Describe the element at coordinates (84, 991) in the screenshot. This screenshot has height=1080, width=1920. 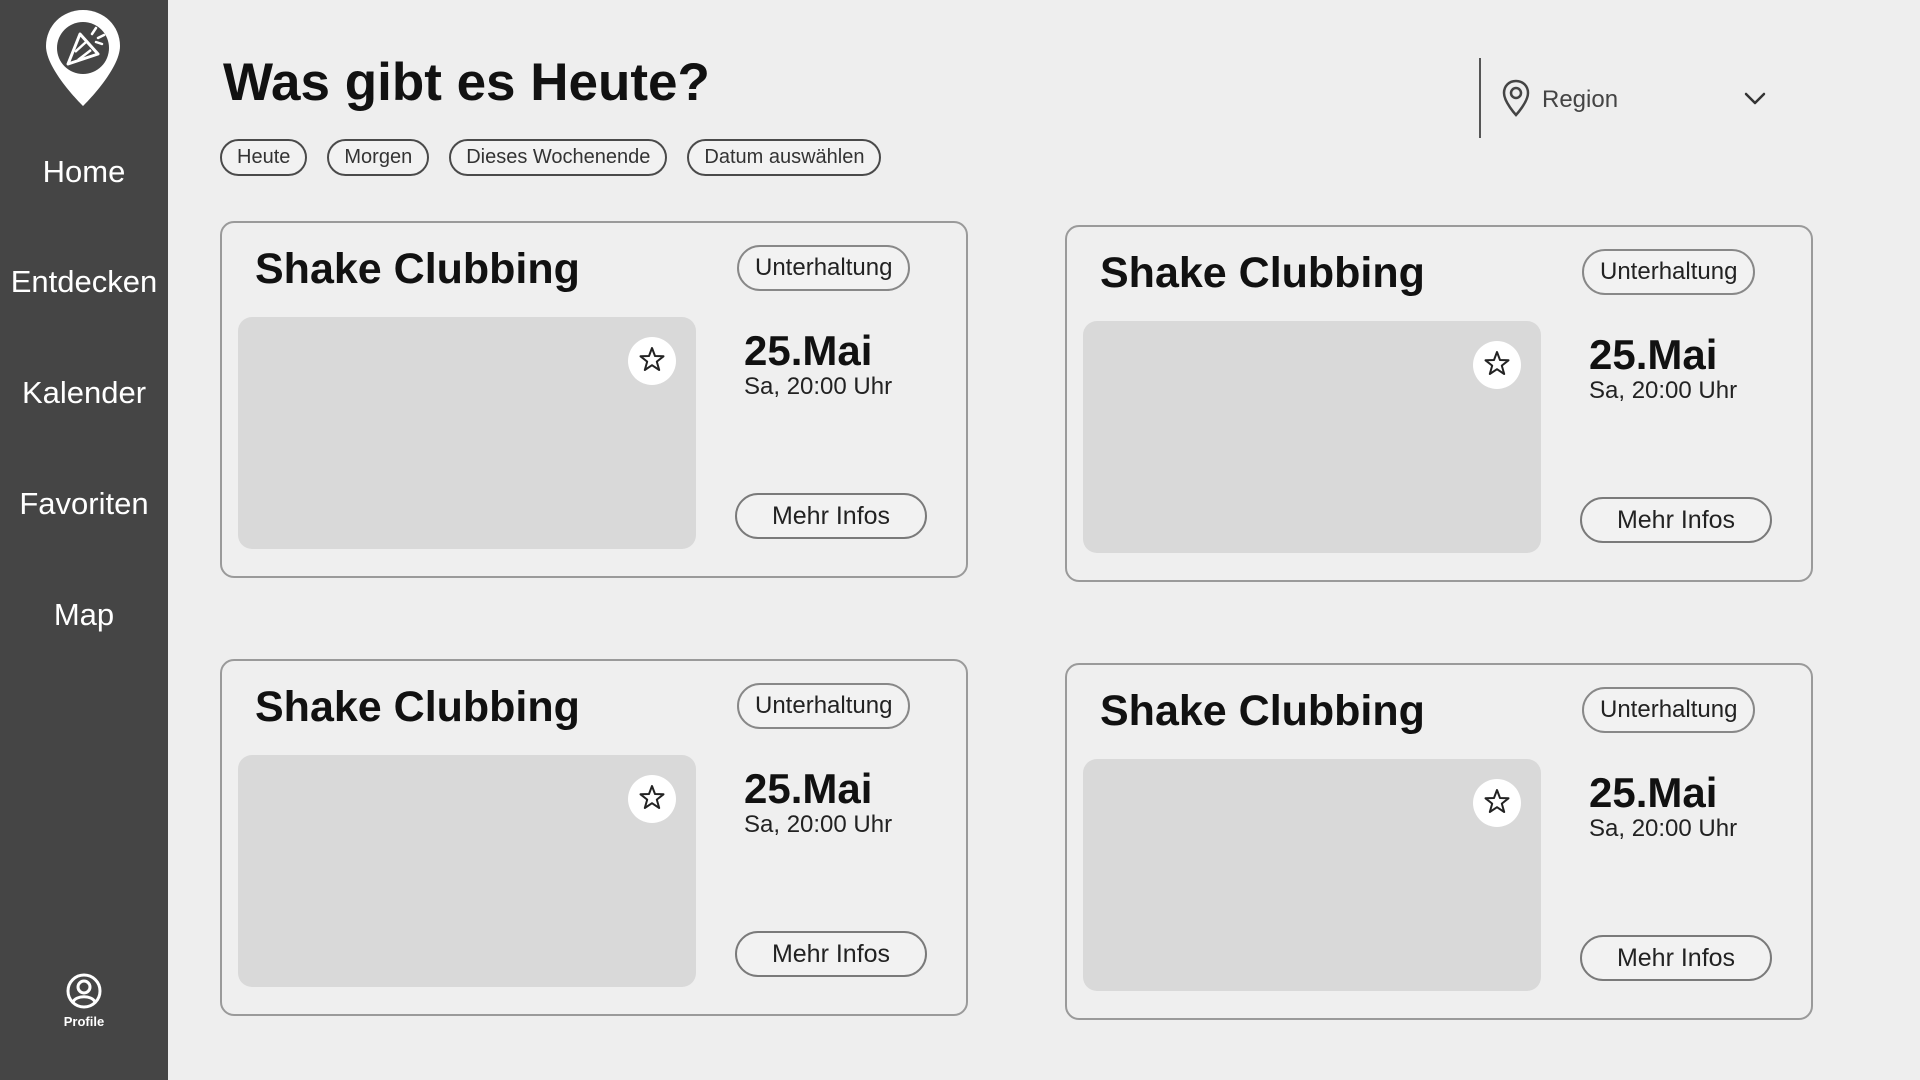
I see `user-circle-icon` at that location.